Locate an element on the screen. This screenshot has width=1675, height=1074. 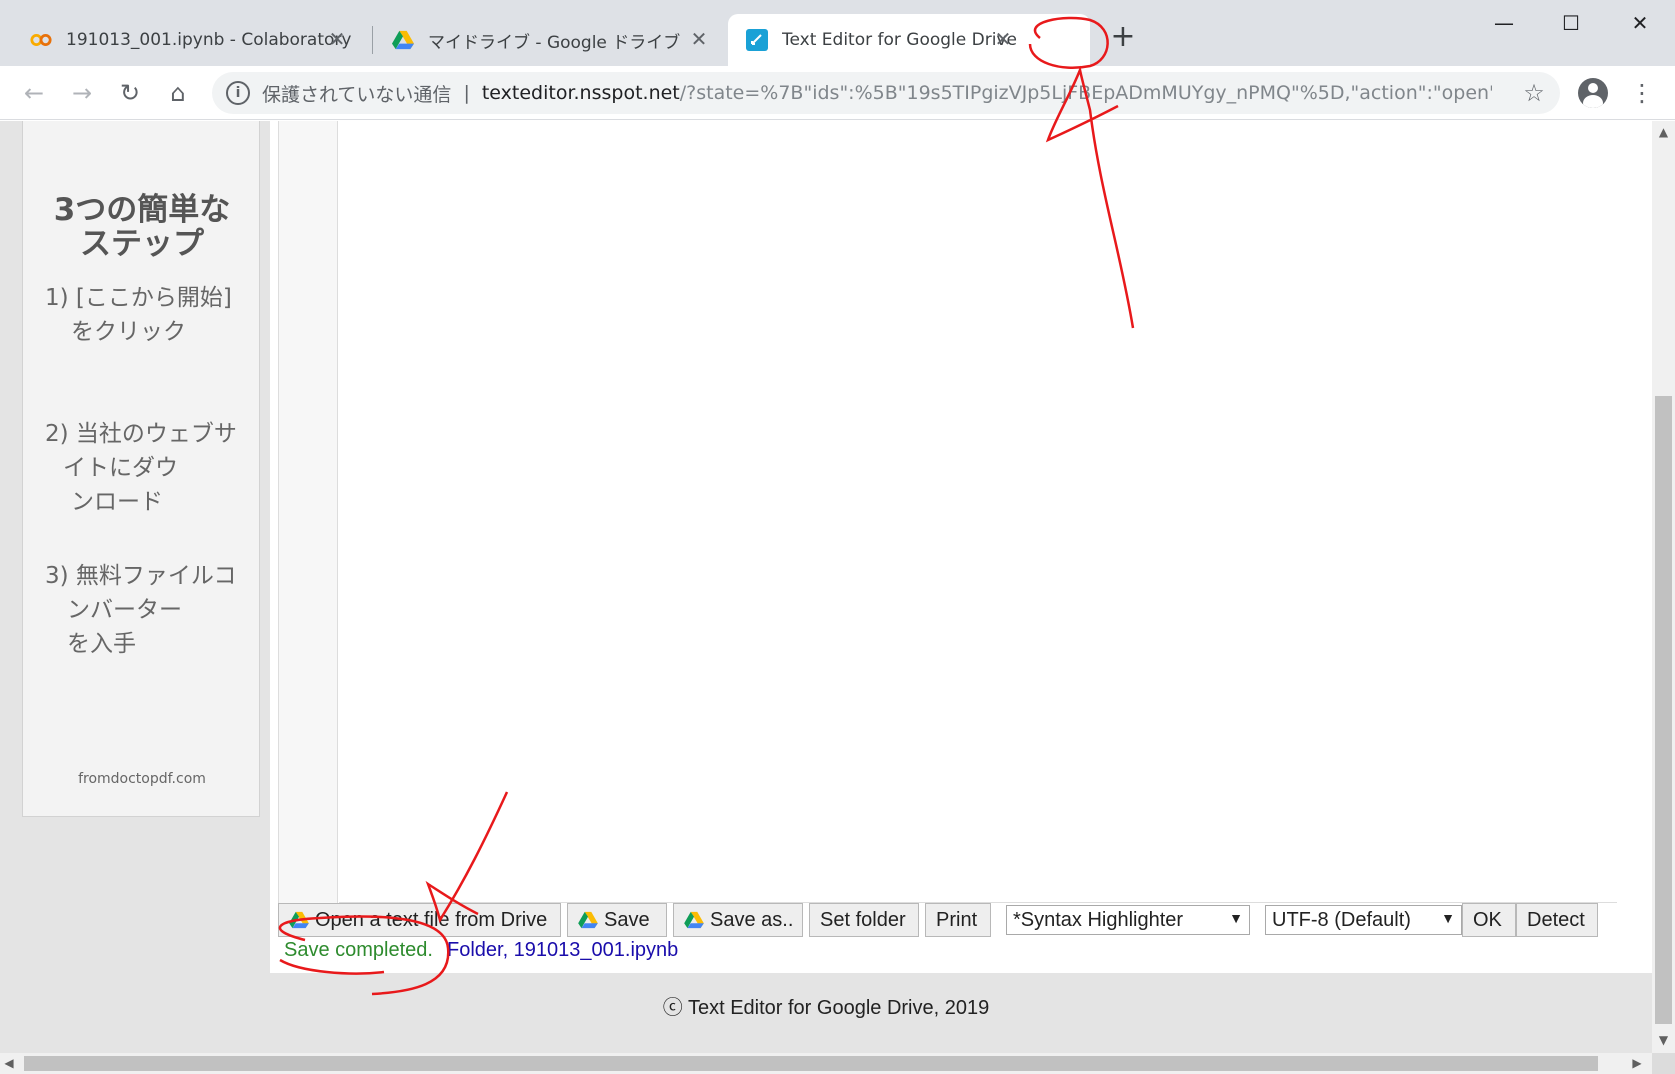
encoding-select: UTF-8 (Default) ▼ is located at coordinates (1363, 920).